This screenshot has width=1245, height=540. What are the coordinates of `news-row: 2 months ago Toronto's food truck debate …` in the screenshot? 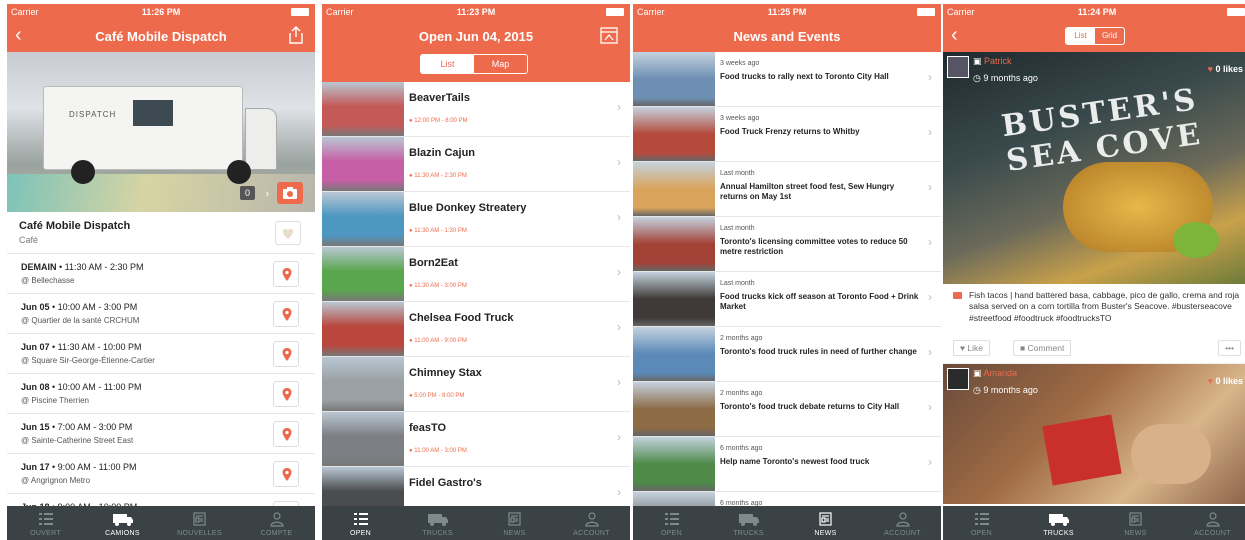 It's located at (787, 409).